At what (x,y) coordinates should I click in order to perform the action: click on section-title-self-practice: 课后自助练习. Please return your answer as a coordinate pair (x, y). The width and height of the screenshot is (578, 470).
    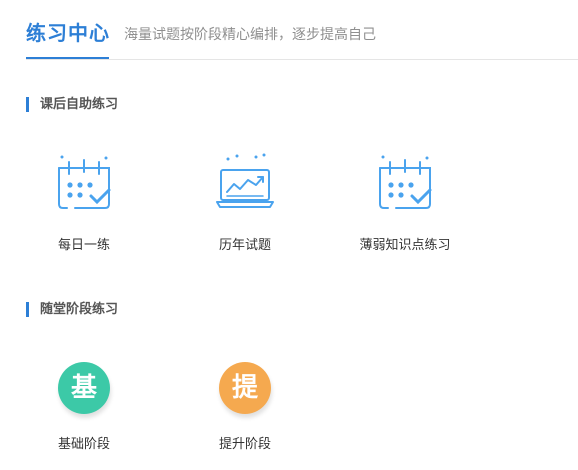
    Looking at the image, I should click on (72, 104).